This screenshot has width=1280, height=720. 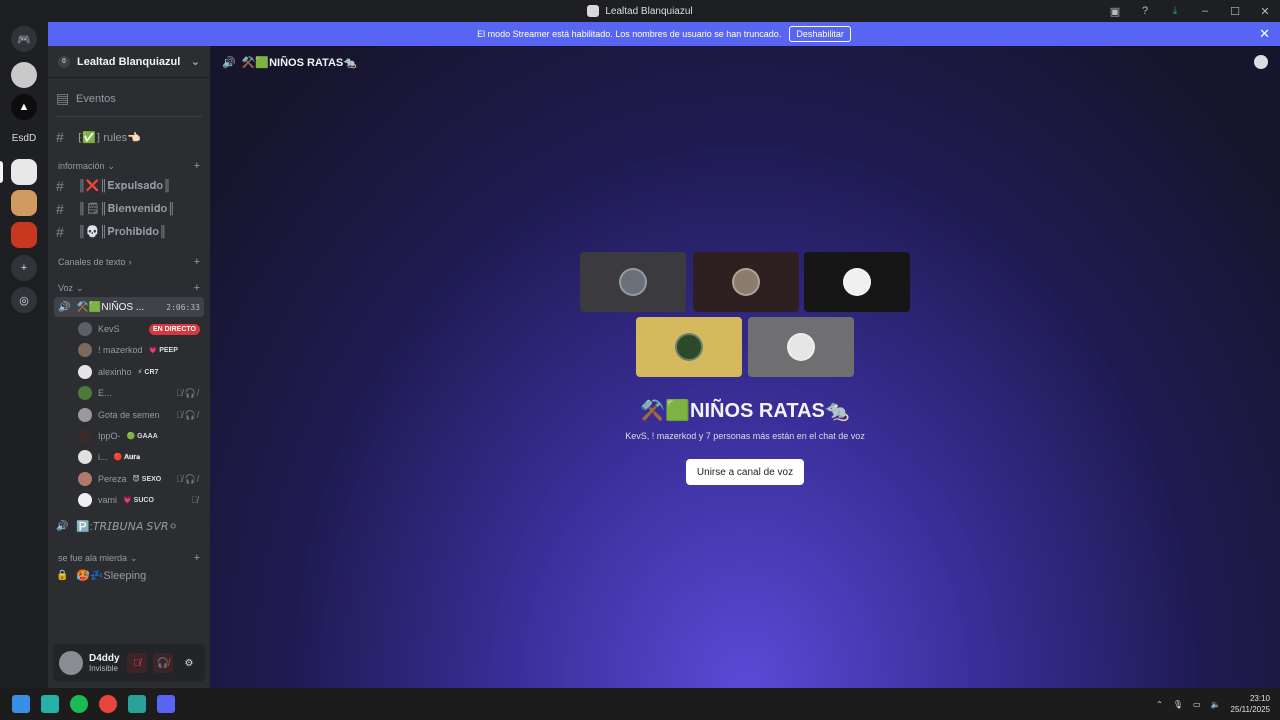 What do you see at coordinates (174, 329) in the screenshot?
I see `live-badge: EN DIRECTO` at bounding box center [174, 329].